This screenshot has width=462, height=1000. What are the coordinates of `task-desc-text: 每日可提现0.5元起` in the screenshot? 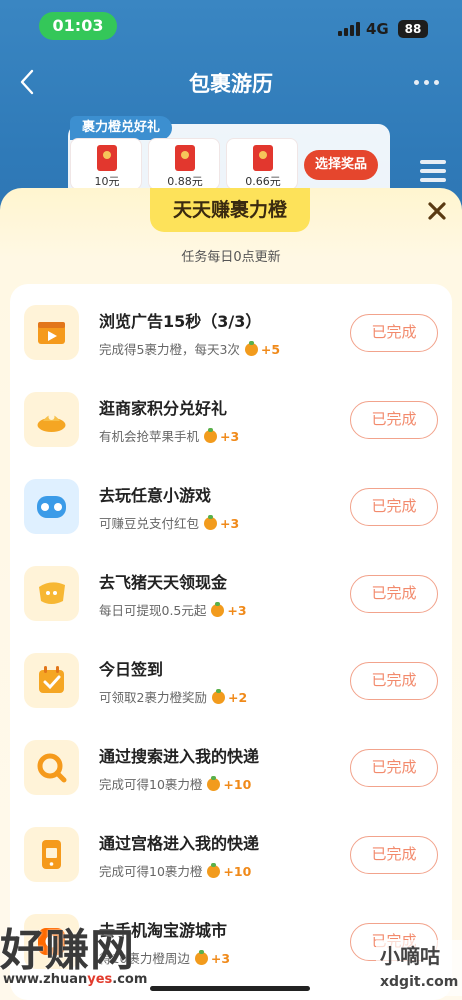 It's located at (153, 610).